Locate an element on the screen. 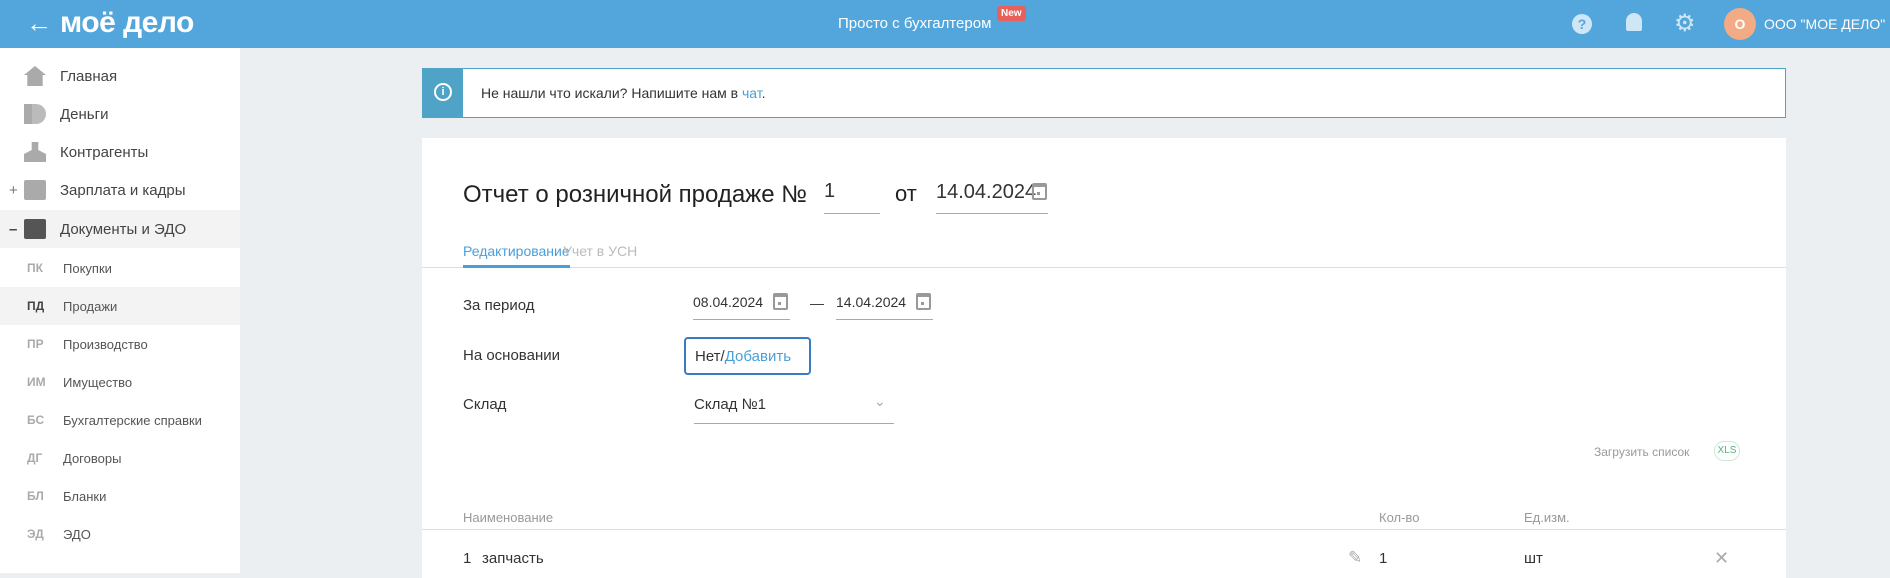 The width and height of the screenshot is (1890, 578). help-icon: ? is located at coordinates (1582, 24).